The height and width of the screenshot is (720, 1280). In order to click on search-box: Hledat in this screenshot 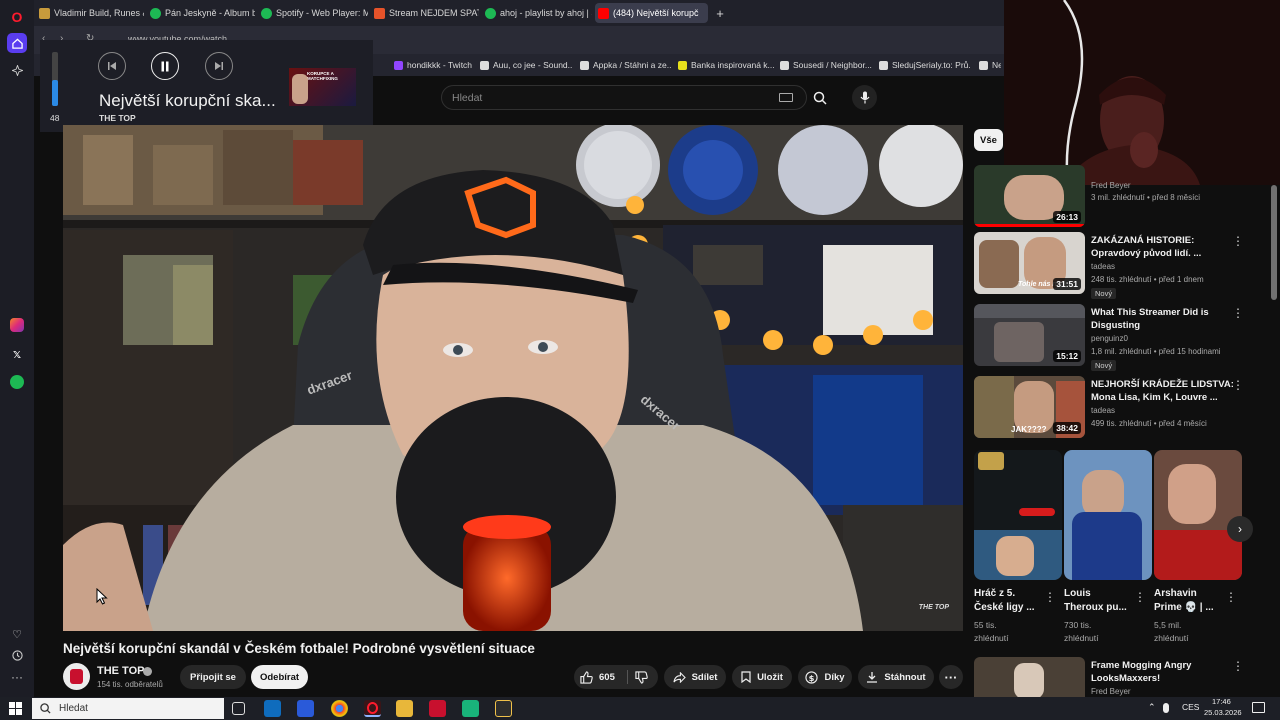, I will do `click(624, 97)`.